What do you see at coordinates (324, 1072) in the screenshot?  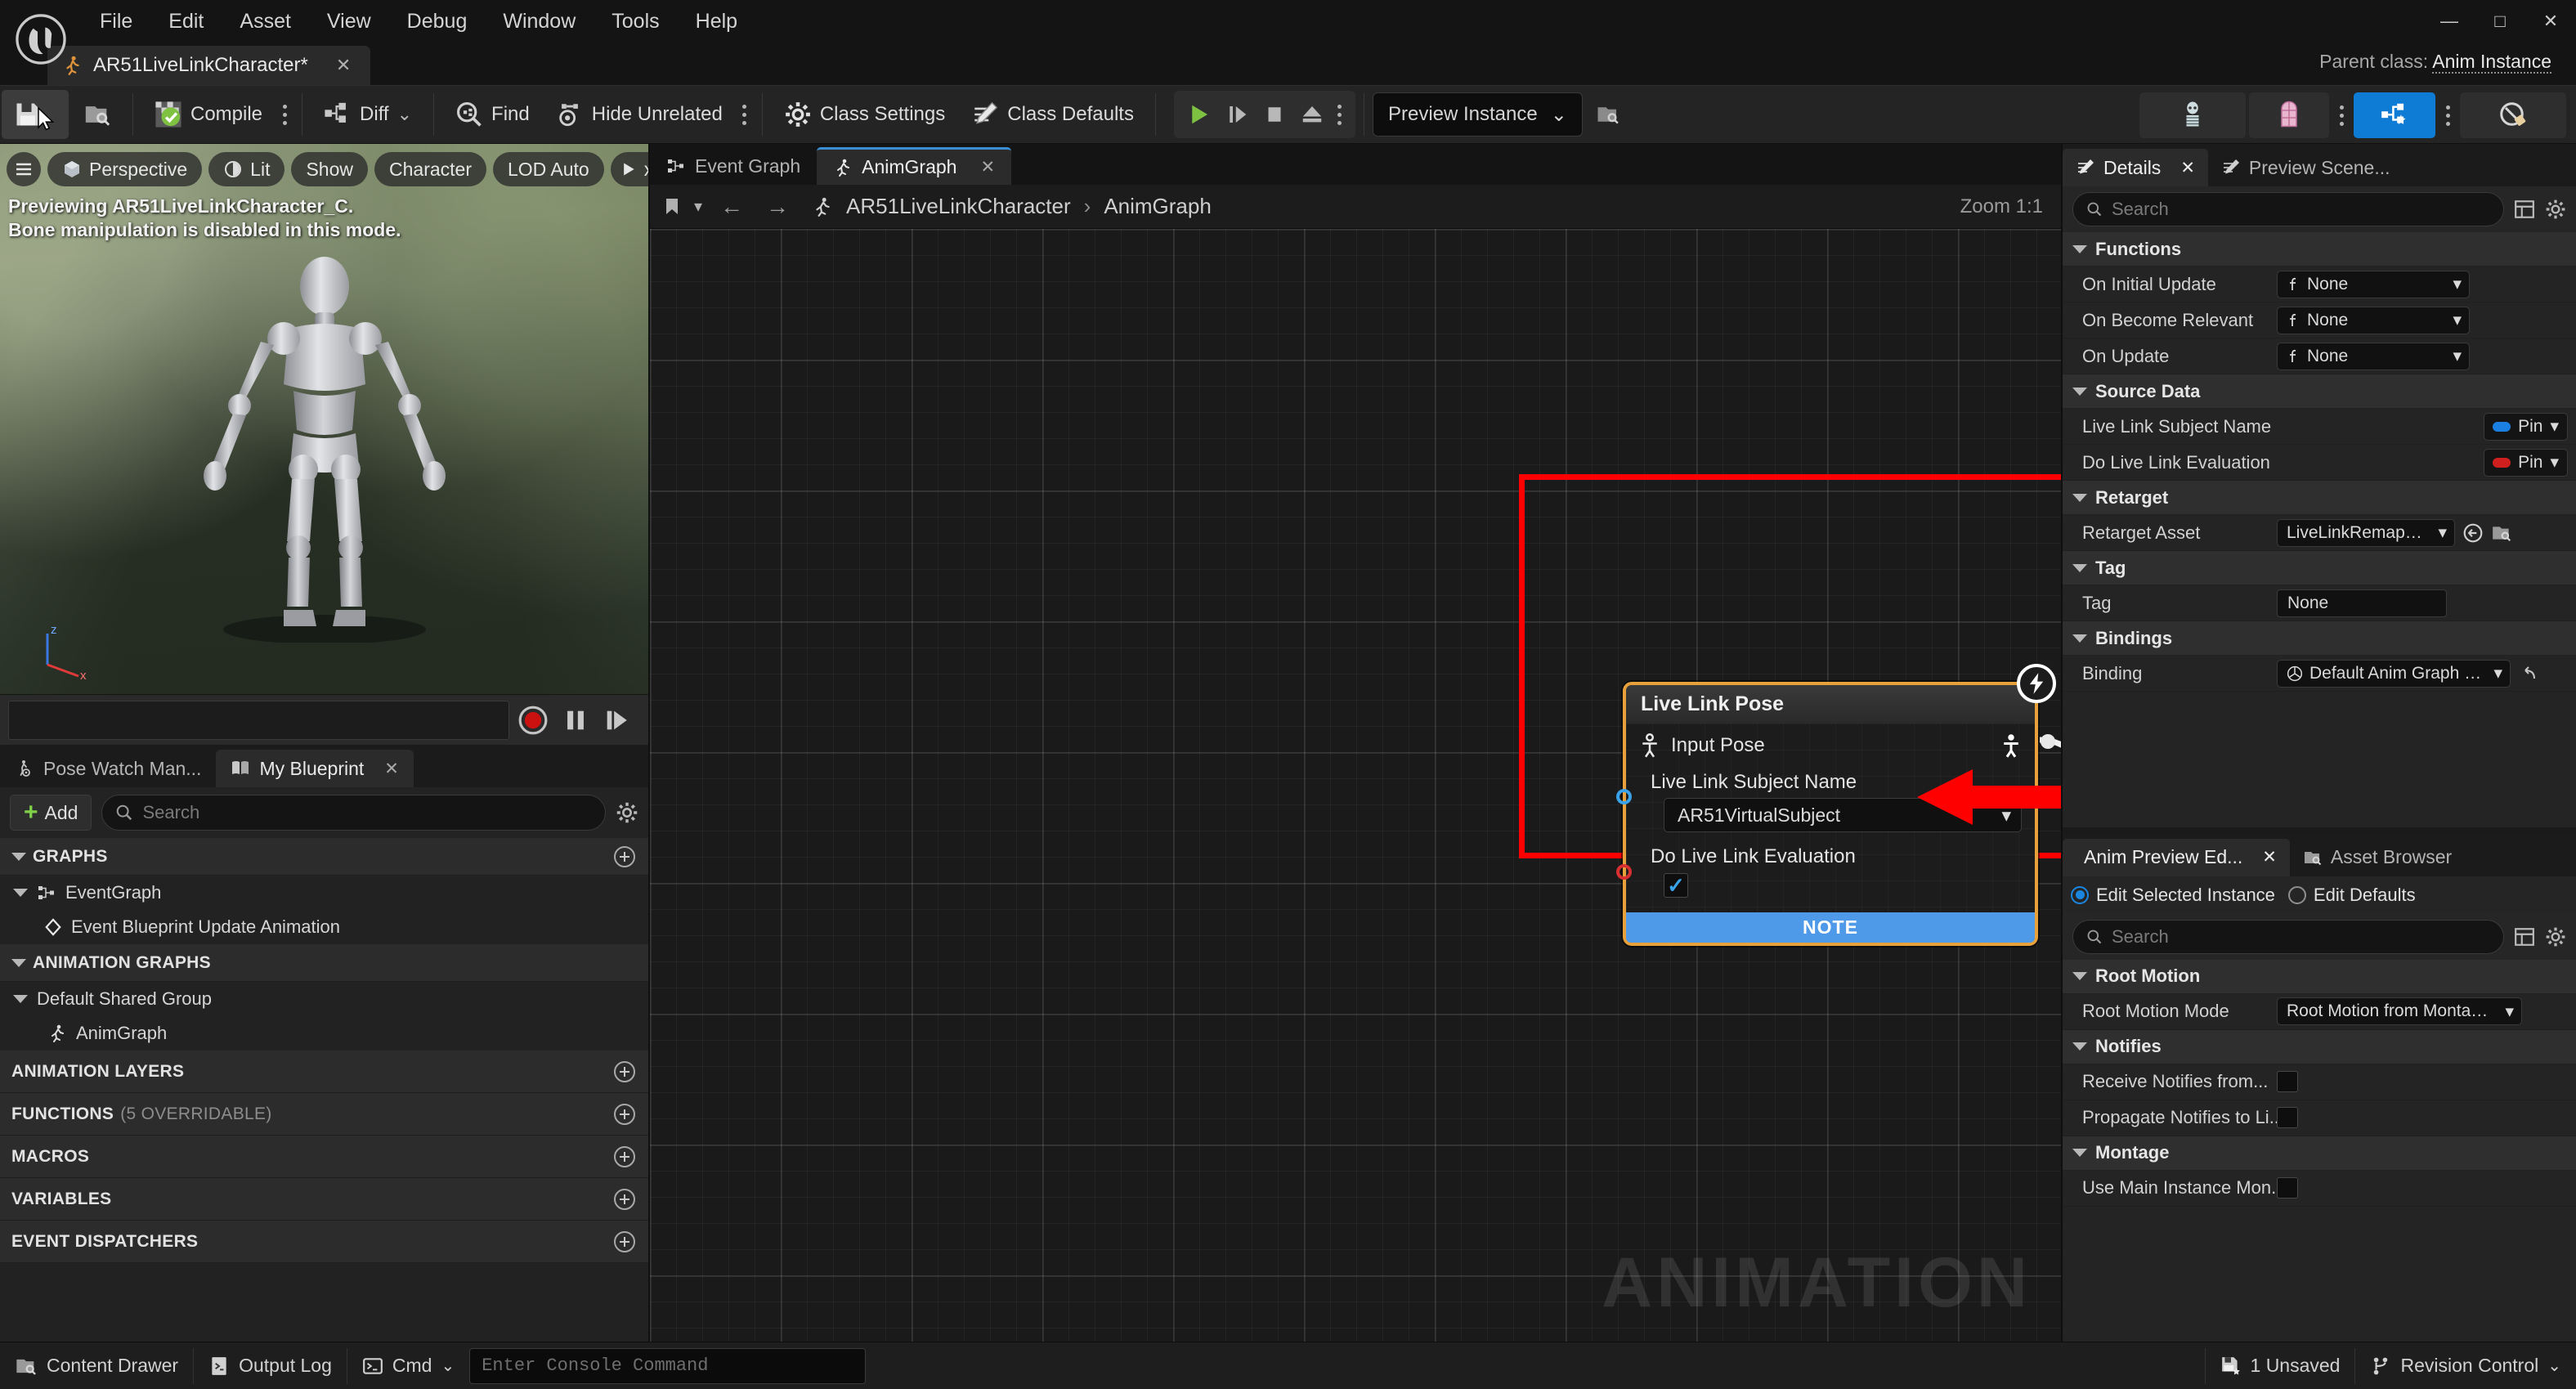 I see `section-animation-layers: ANIMATION LAYERS` at bounding box center [324, 1072].